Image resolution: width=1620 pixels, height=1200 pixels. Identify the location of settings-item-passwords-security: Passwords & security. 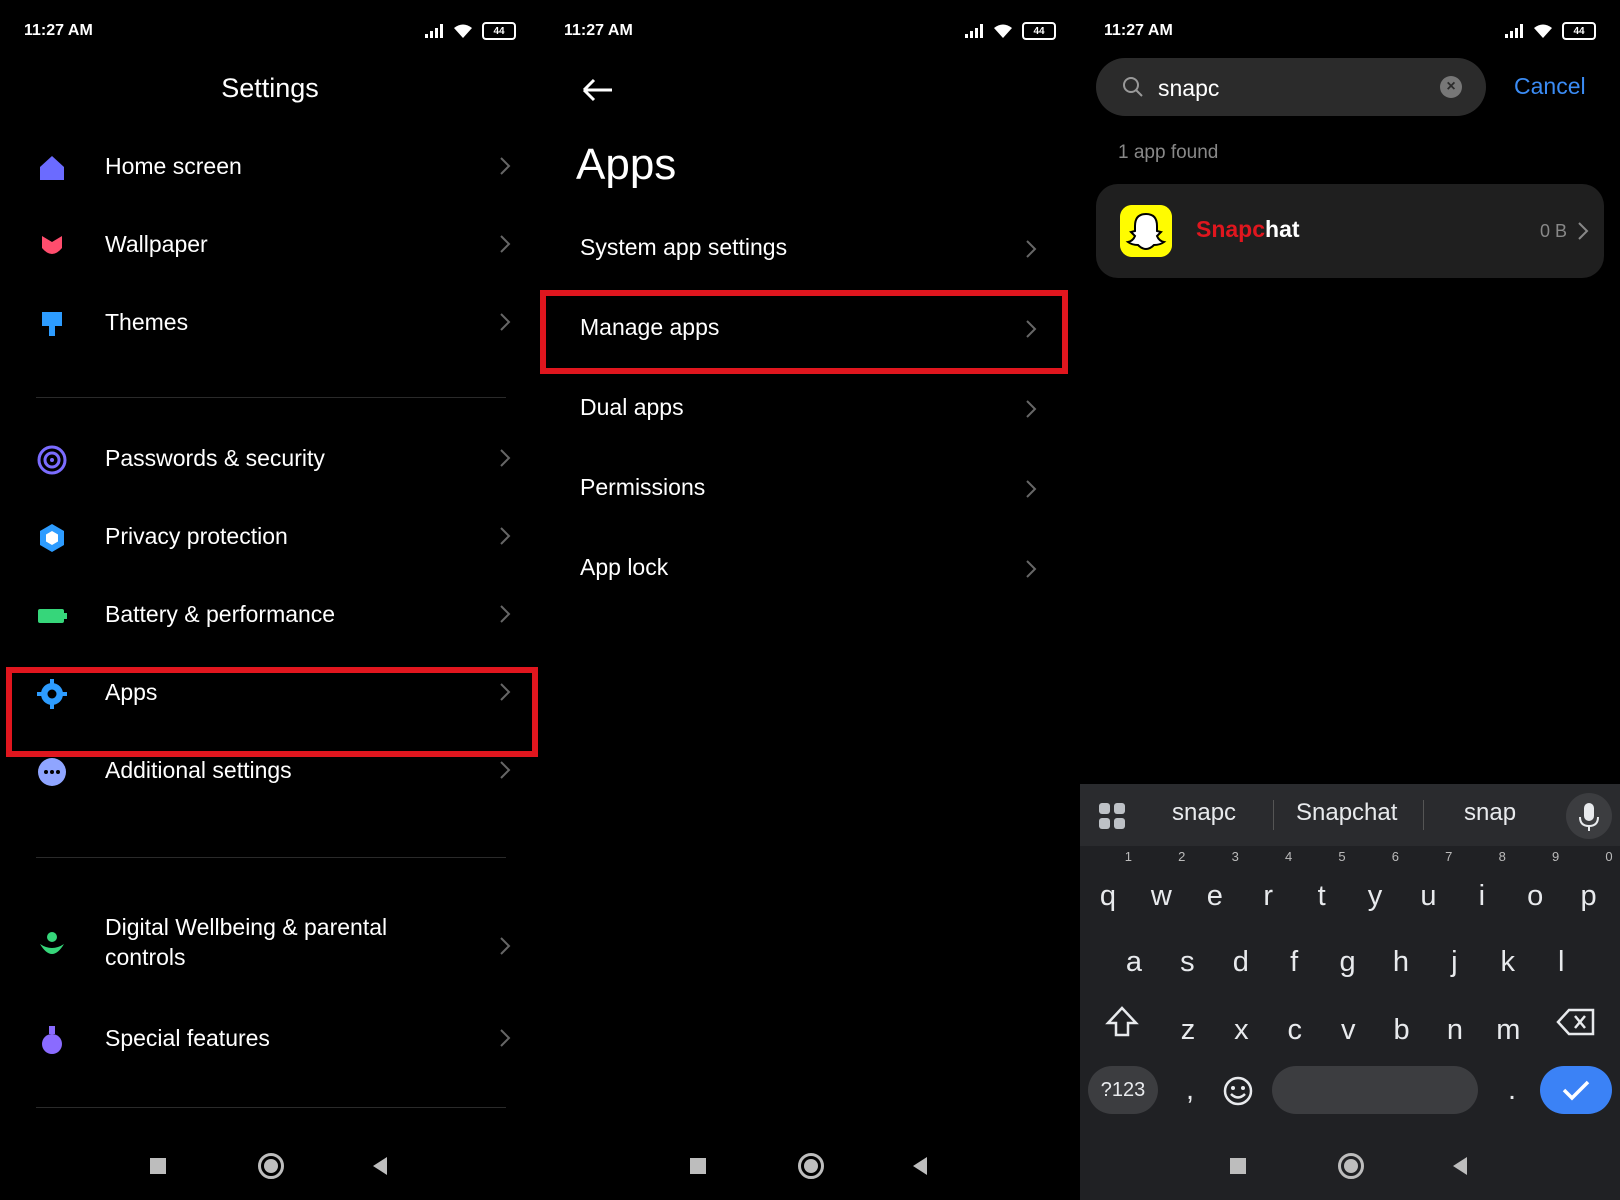
(270, 459).